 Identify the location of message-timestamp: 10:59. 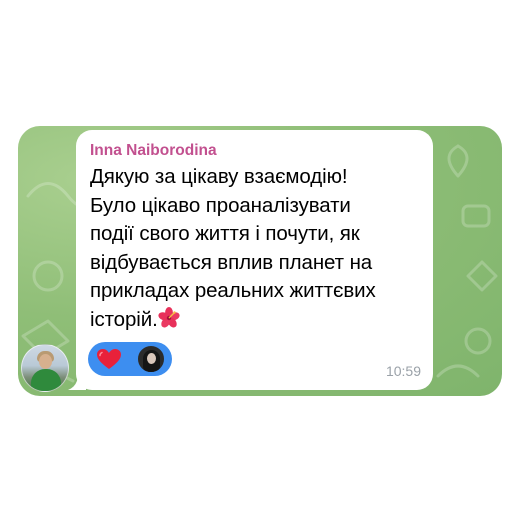
(403, 371).